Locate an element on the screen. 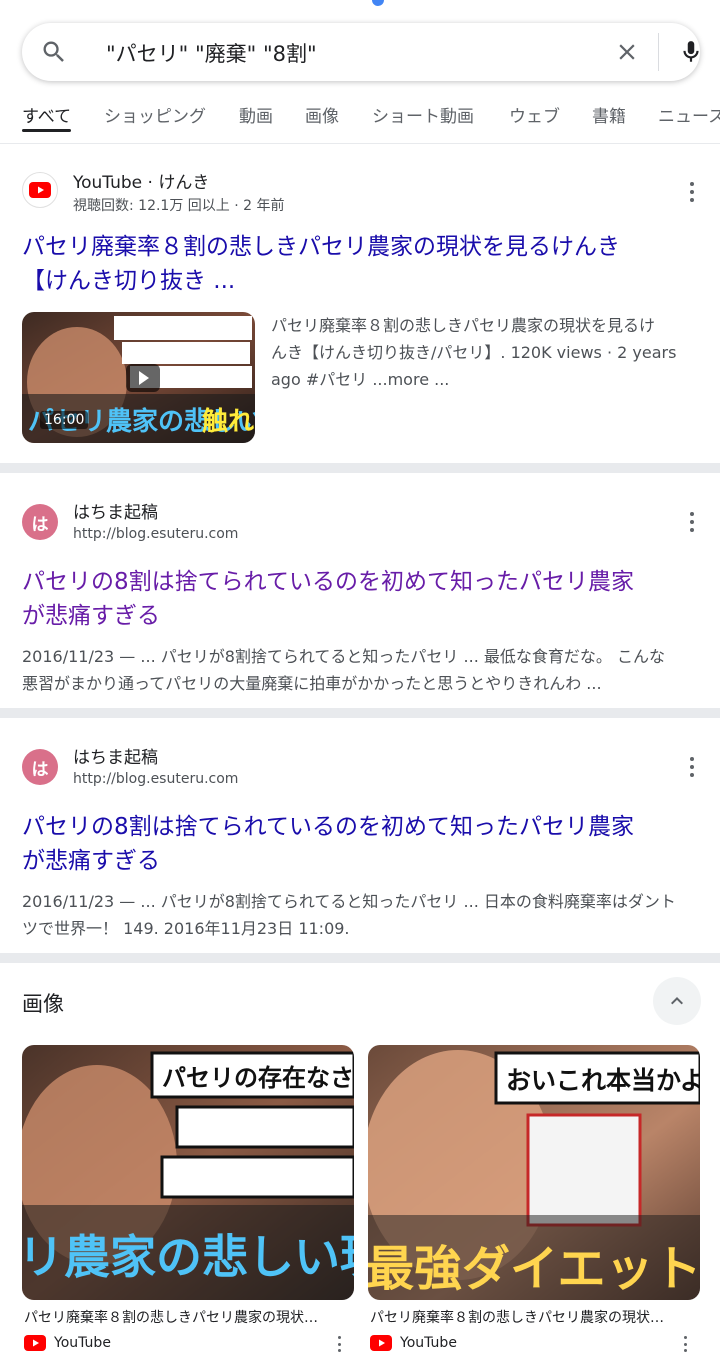  result-meta: 視聴回数: 12.1万 回以上 · 2 年前 is located at coordinates (179, 206).